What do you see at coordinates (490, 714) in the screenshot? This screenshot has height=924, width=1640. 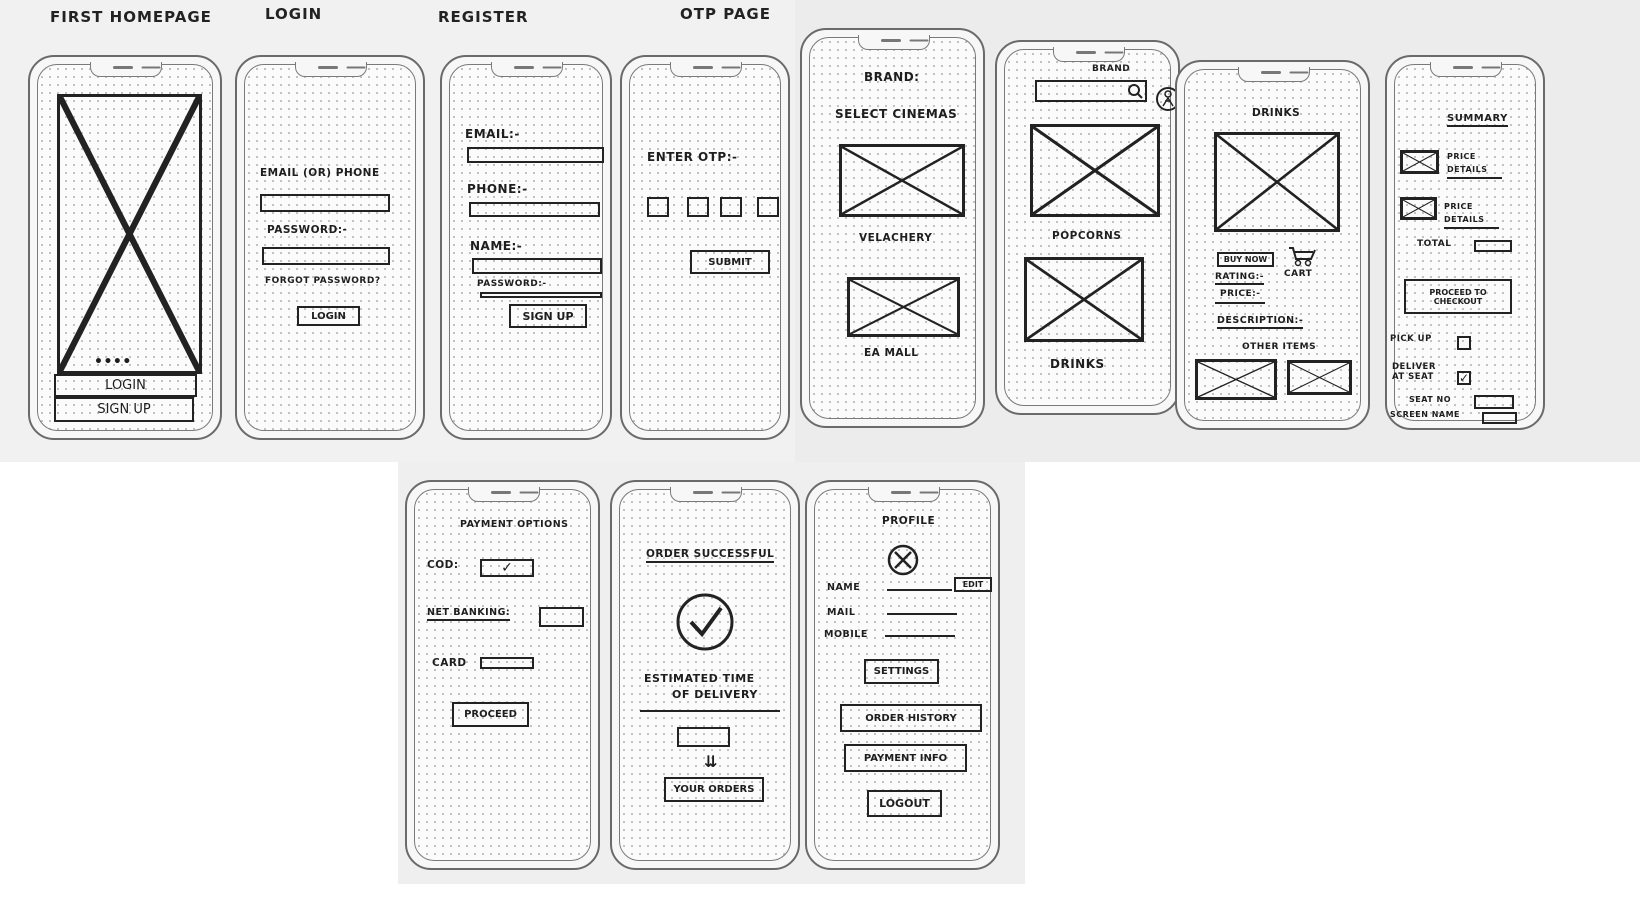 I see `proceed-button: Proceed` at bounding box center [490, 714].